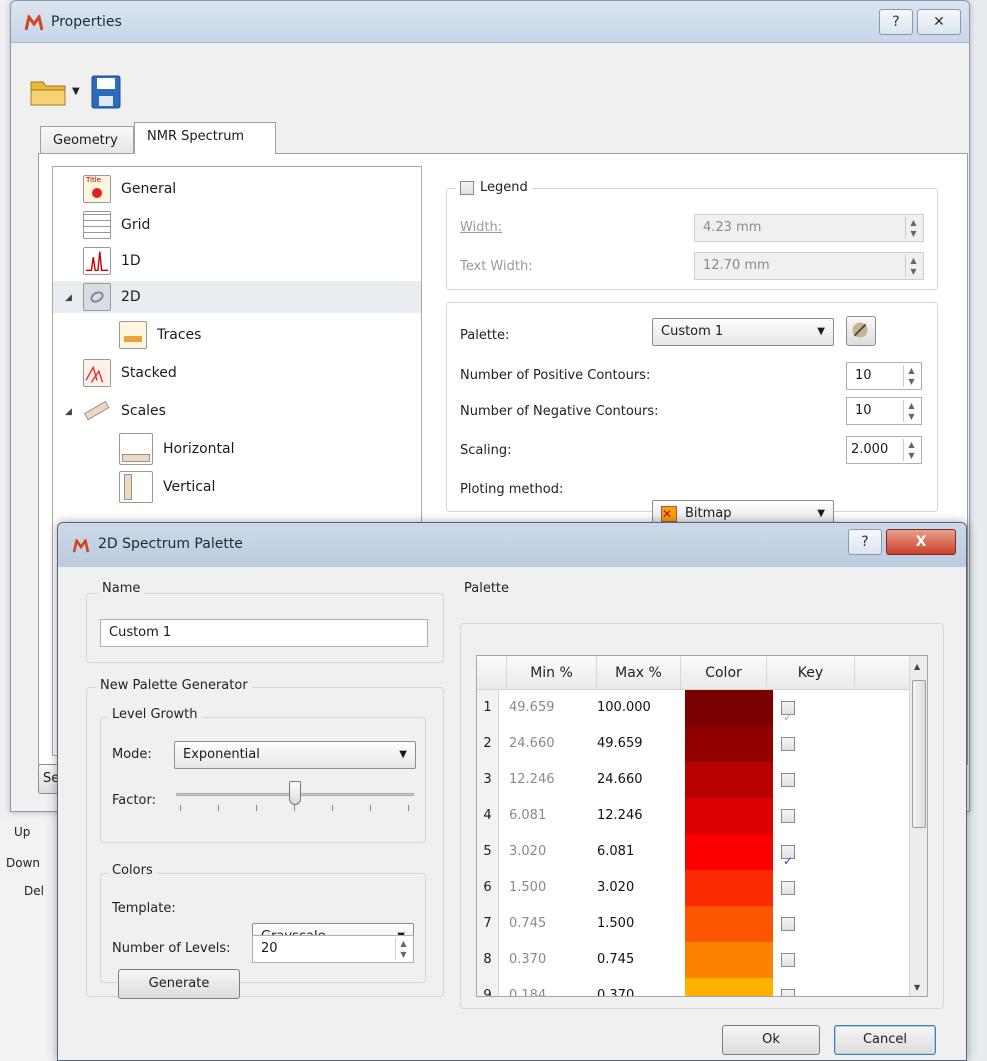  I want to click on width-spinner-icon: ▲ ▼, so click(913, 228).